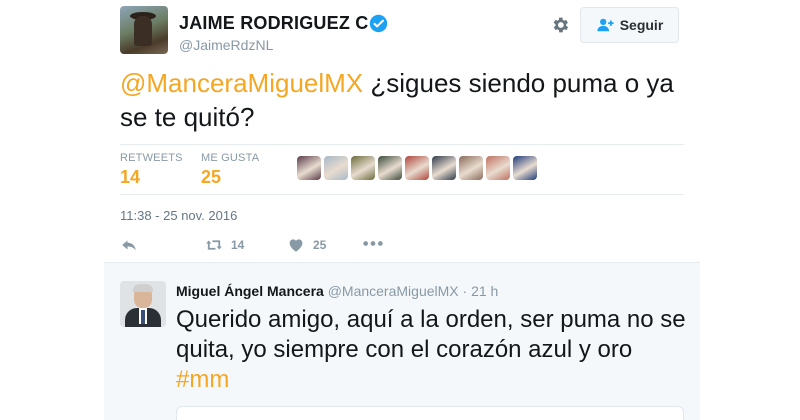 This screenshot has width=800, height=420. I want to click on more-button, so click(373, 243).